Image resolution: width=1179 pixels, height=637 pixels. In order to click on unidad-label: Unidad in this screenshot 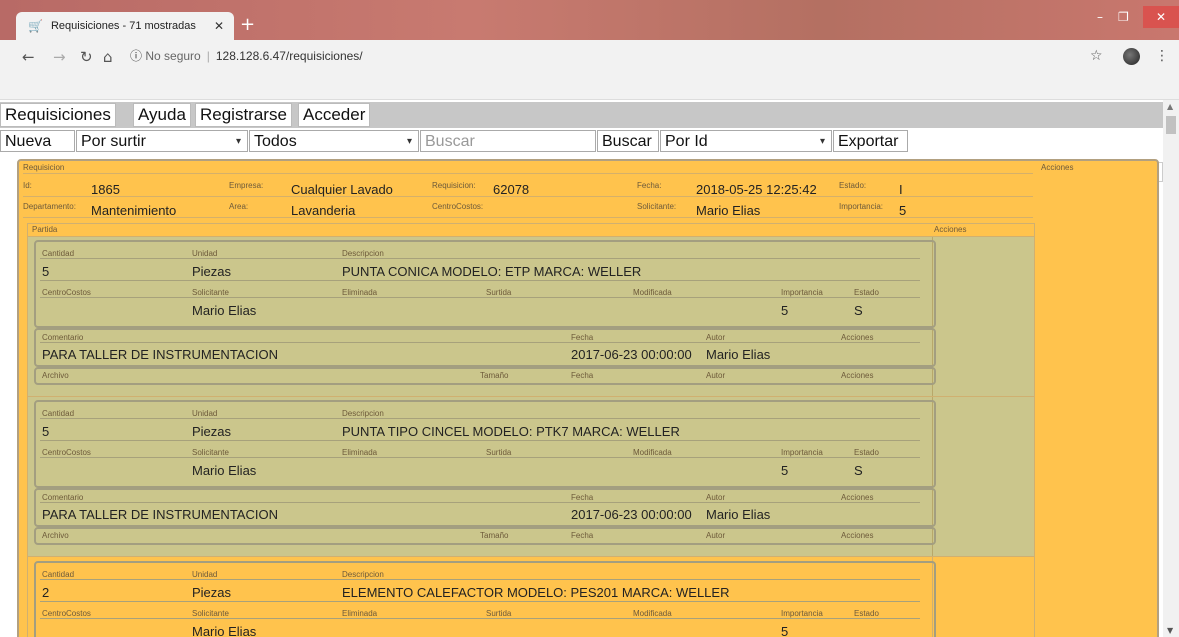, I will do `click(205, 574)`.